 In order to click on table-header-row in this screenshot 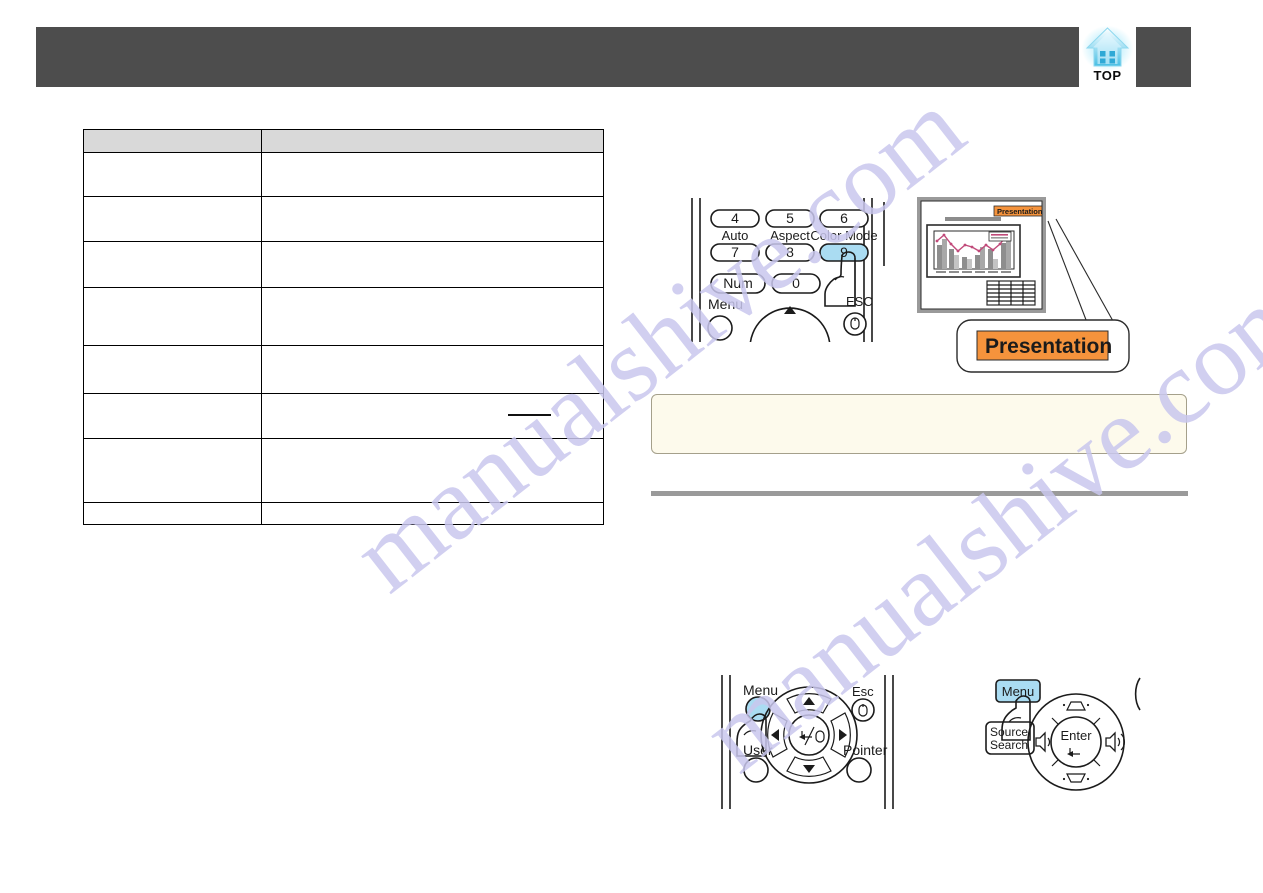, I will do `click(344, 141)`.